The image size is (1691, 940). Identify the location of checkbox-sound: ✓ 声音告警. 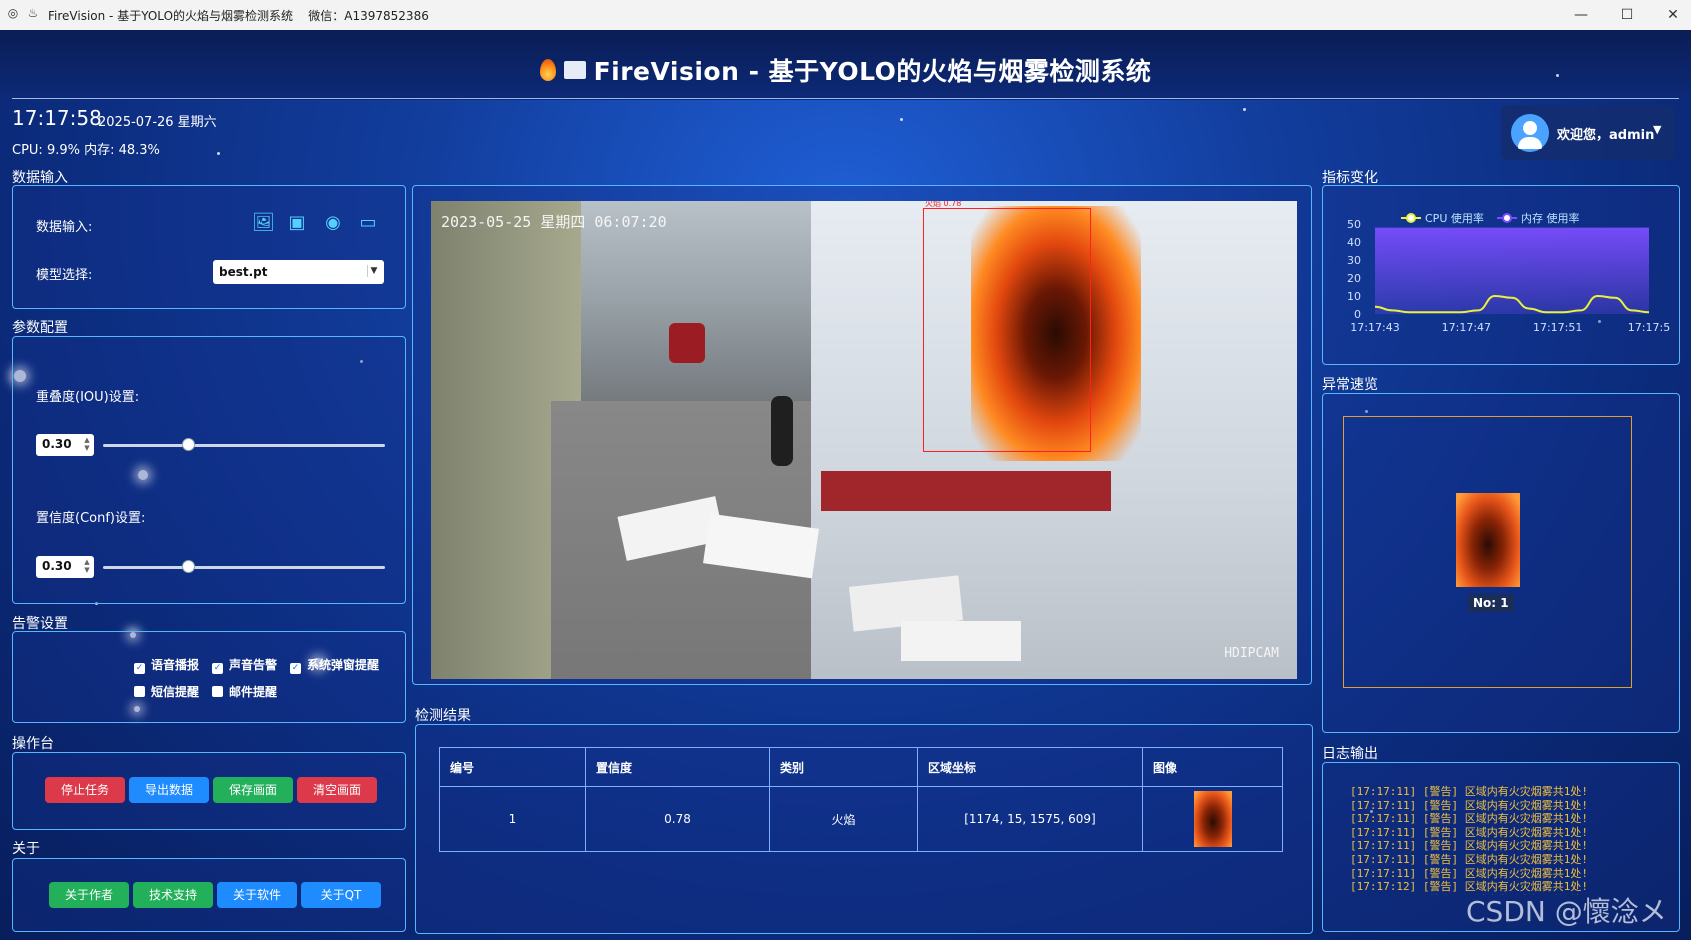
(244, 665).